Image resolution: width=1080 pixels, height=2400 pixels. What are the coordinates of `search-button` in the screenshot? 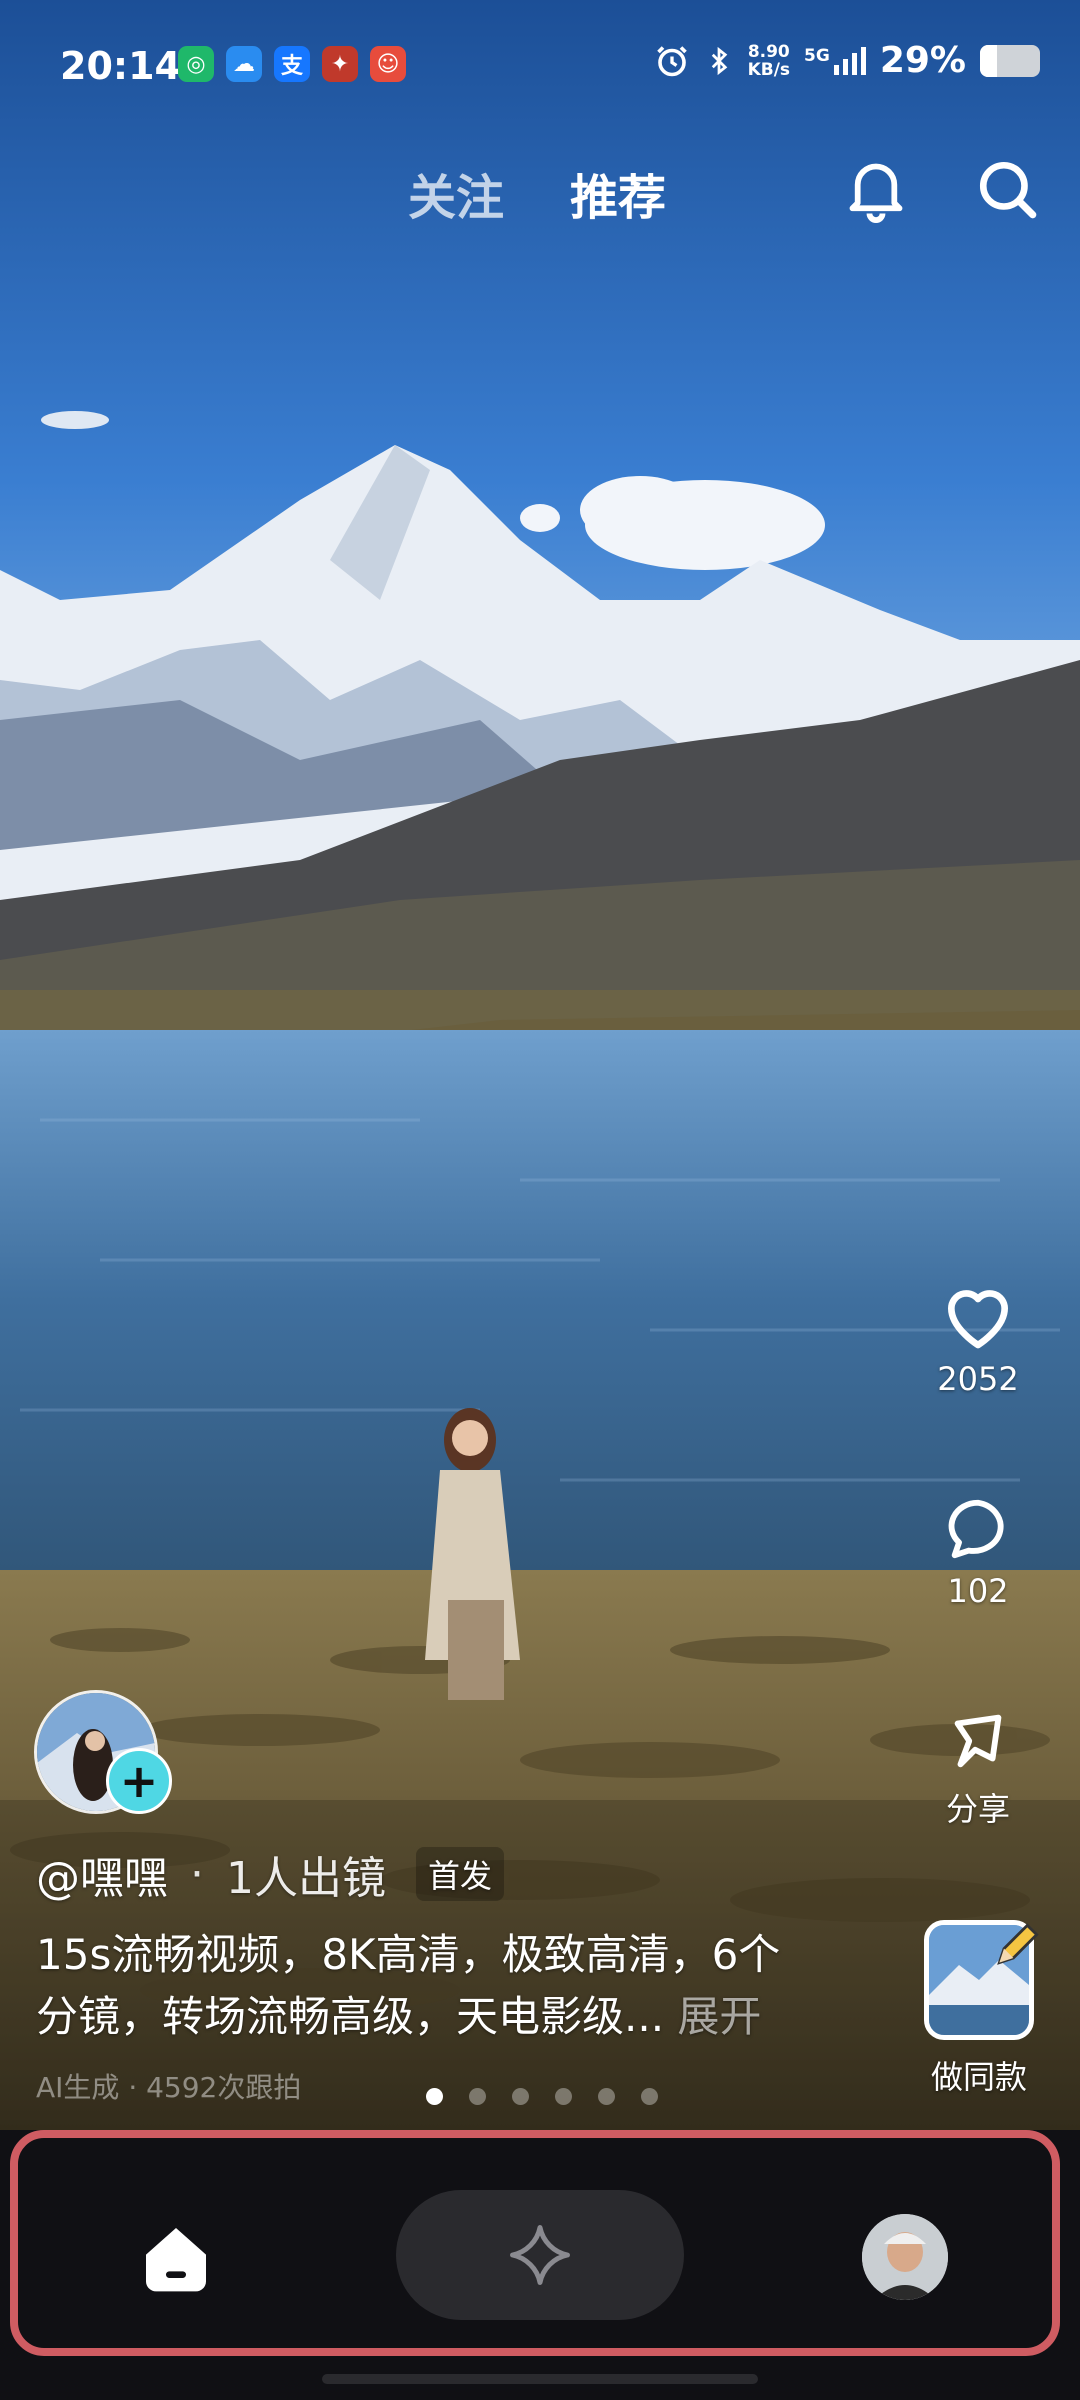 It's located at (1008, 190).